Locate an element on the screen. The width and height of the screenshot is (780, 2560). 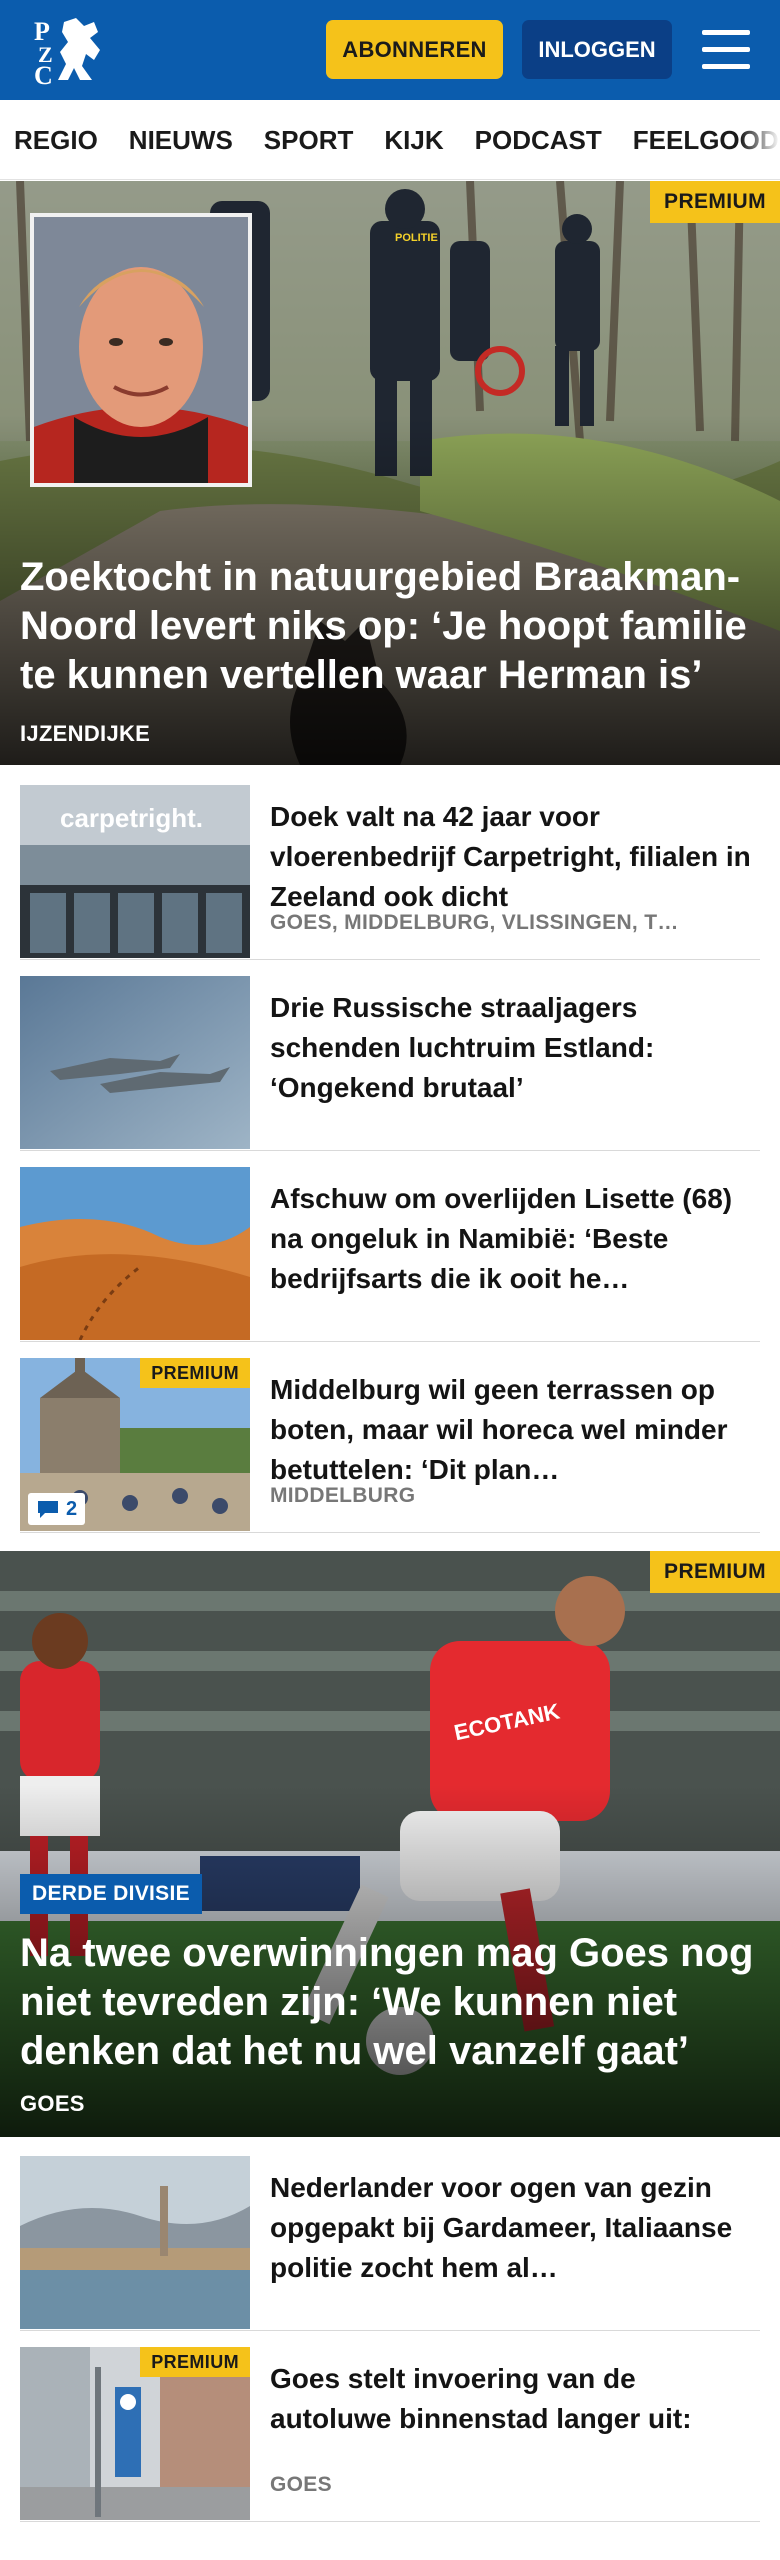
article-location: GOES is located at coordinates (301, 2484).